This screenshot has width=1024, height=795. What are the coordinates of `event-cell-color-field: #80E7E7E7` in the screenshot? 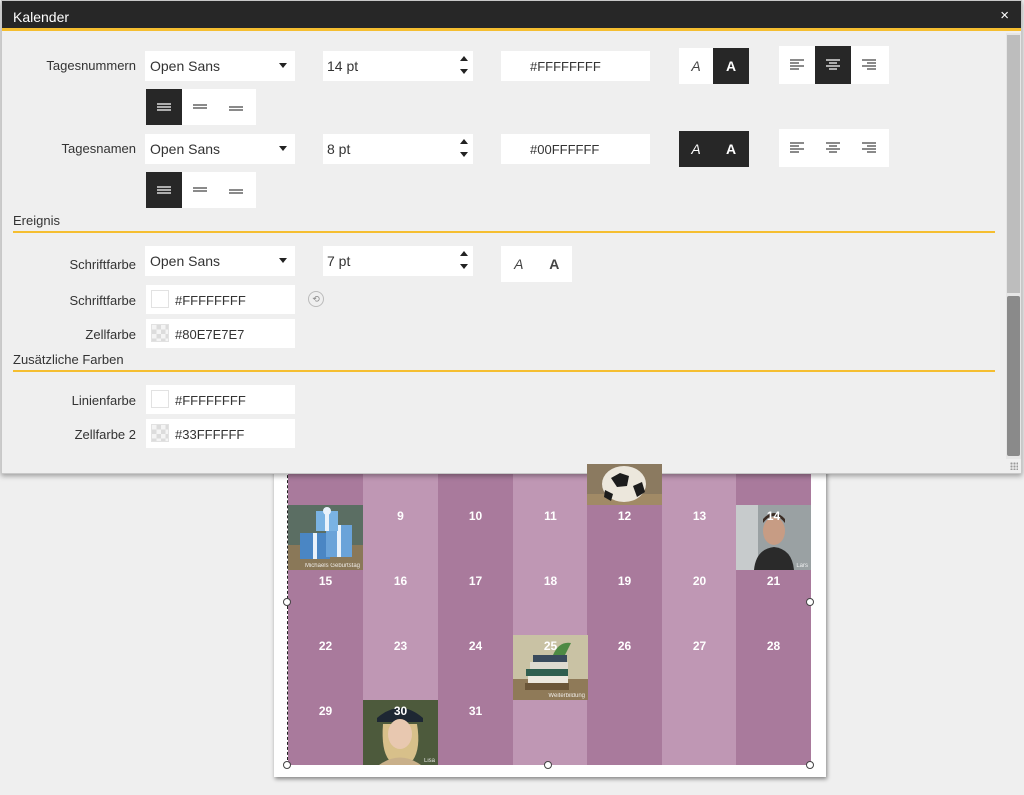 It's located at (220, 333).